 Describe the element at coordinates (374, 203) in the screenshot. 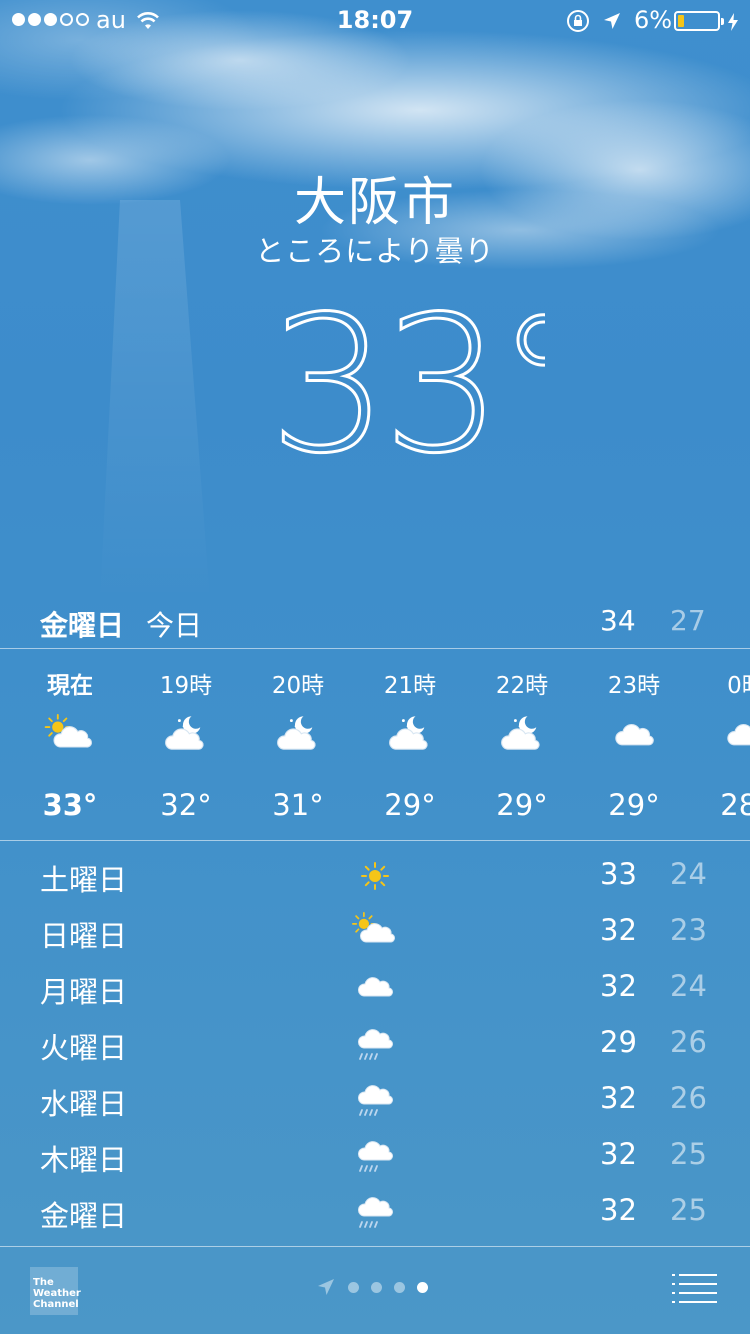

I see `city-name: 大阪市` at that location.